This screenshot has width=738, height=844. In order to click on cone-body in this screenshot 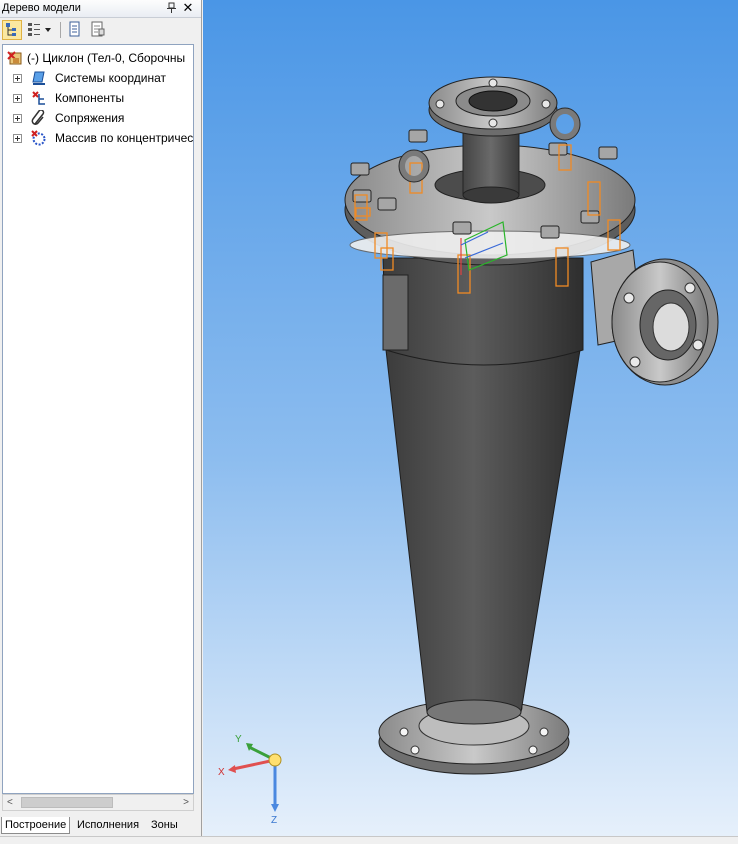, I will do `click(483, 531)`.